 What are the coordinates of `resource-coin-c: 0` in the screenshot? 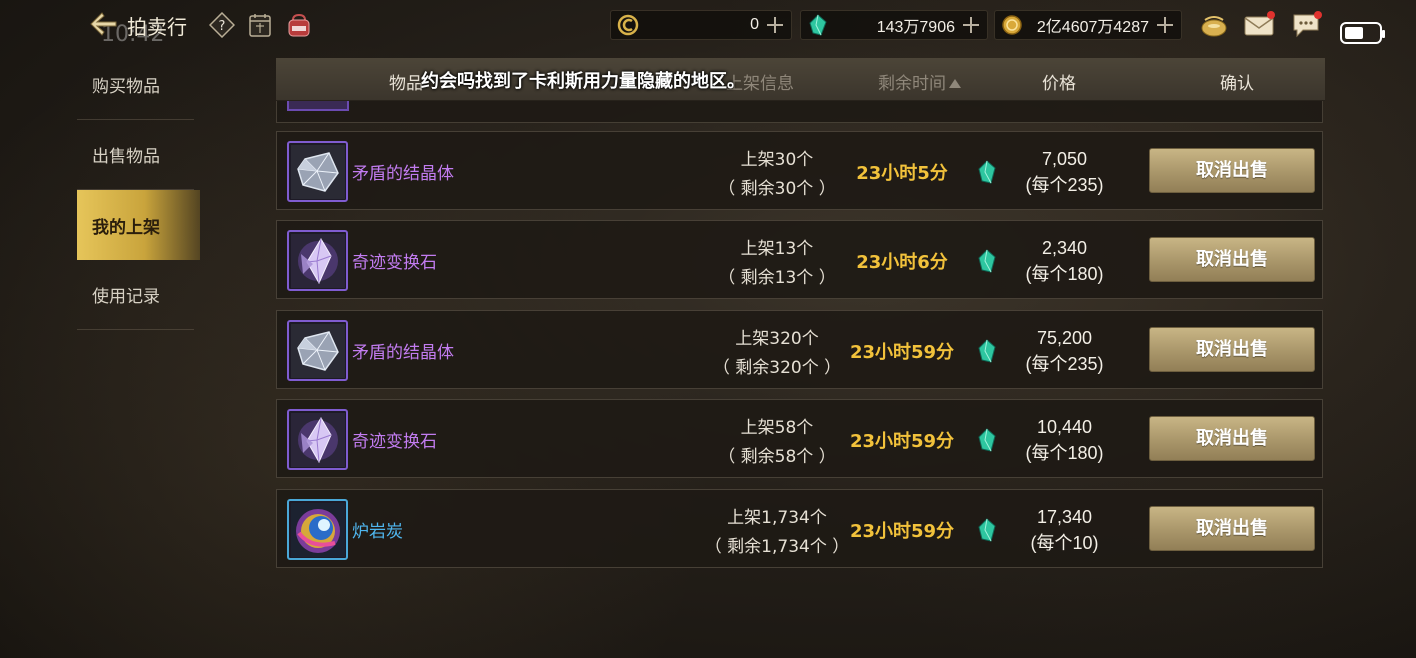 It's located at (701, 25).